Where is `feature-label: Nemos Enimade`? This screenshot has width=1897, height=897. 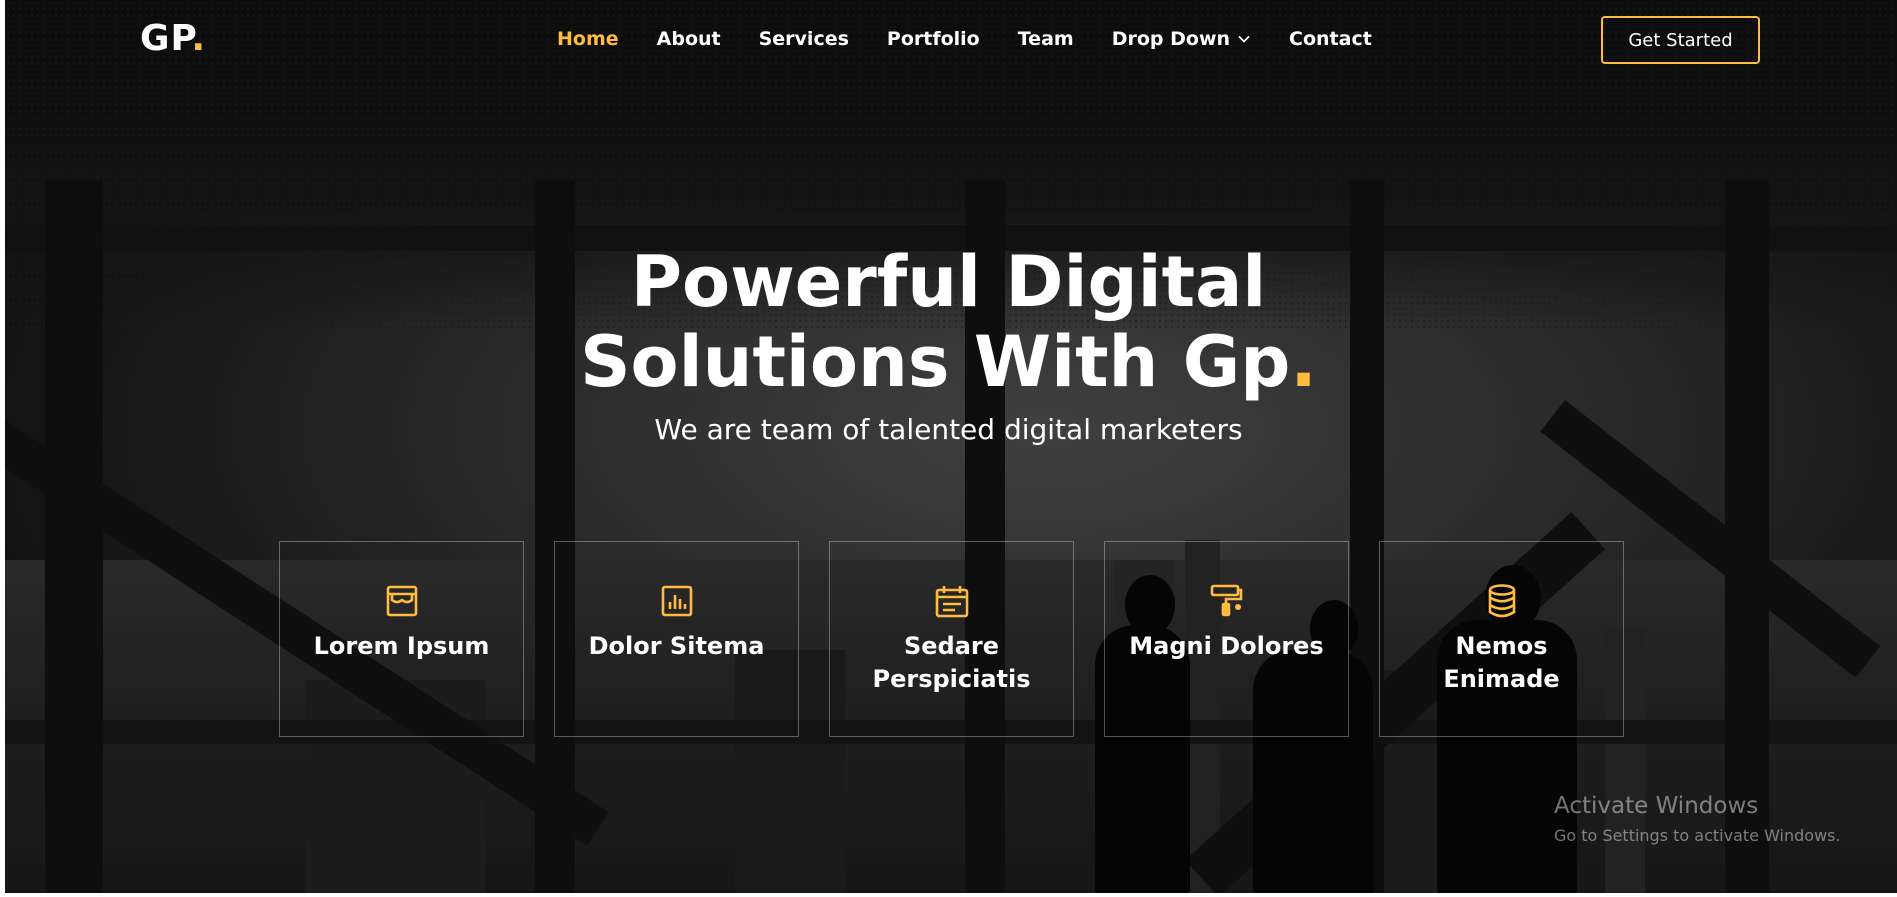
feature-label: Nemos Enimade is located at coordinates (1501, 662).